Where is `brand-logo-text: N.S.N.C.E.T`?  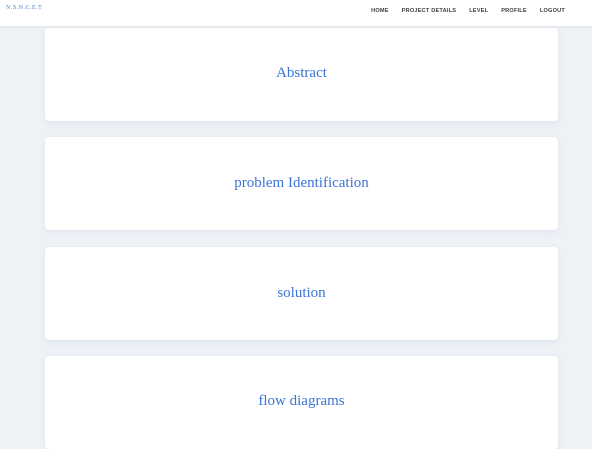 brand-logo-text: N.S.N.C.E.T is located at coordinates (24, 8).